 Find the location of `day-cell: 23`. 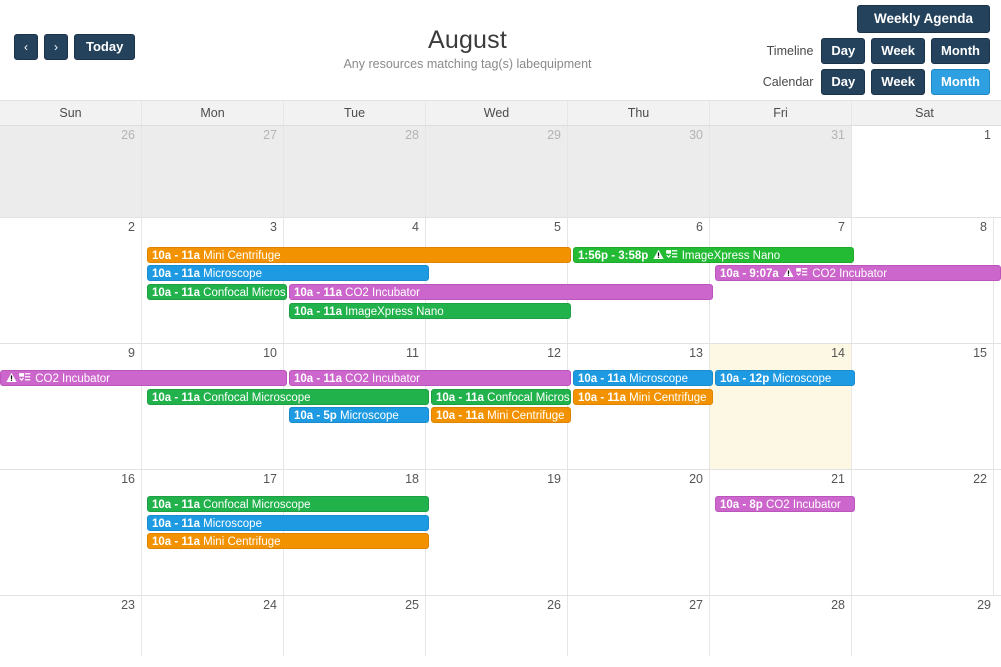

day-cell: 23 is located at coordinates (71, 626).